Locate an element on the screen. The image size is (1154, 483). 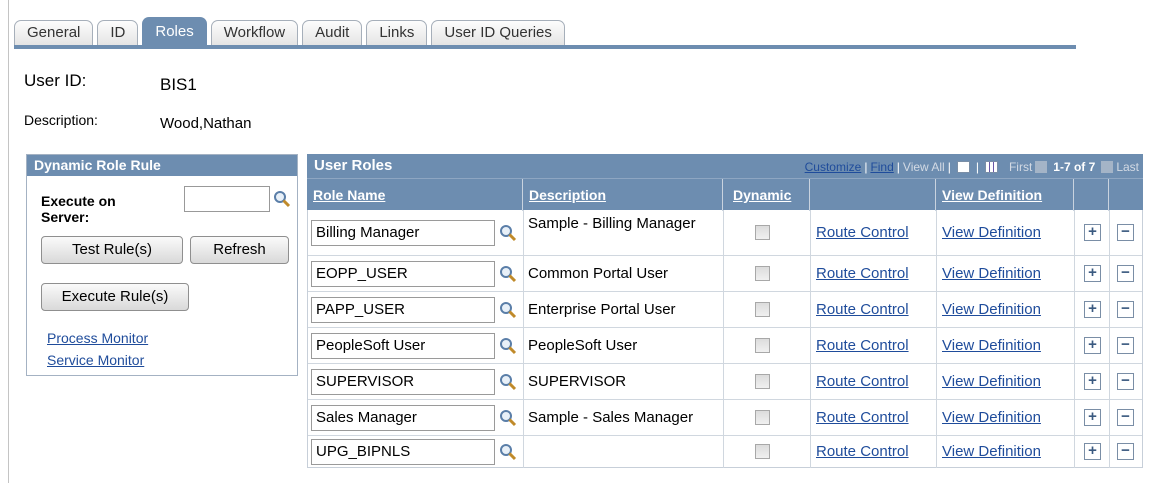
execute-rule-button: Execute Rule(s) is located at coordinates (115, 297).